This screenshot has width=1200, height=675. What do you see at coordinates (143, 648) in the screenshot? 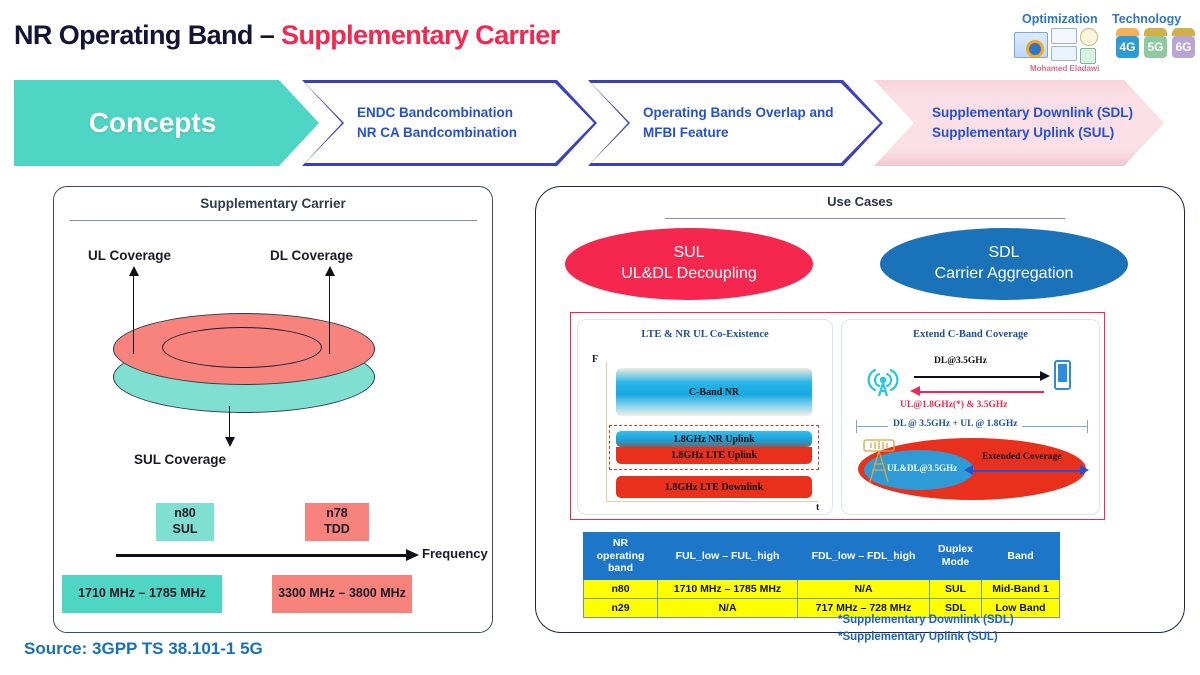
I see `source-citation: Source: 3GPP TS 38.101-1 5G` at bounding box center [143, 648].